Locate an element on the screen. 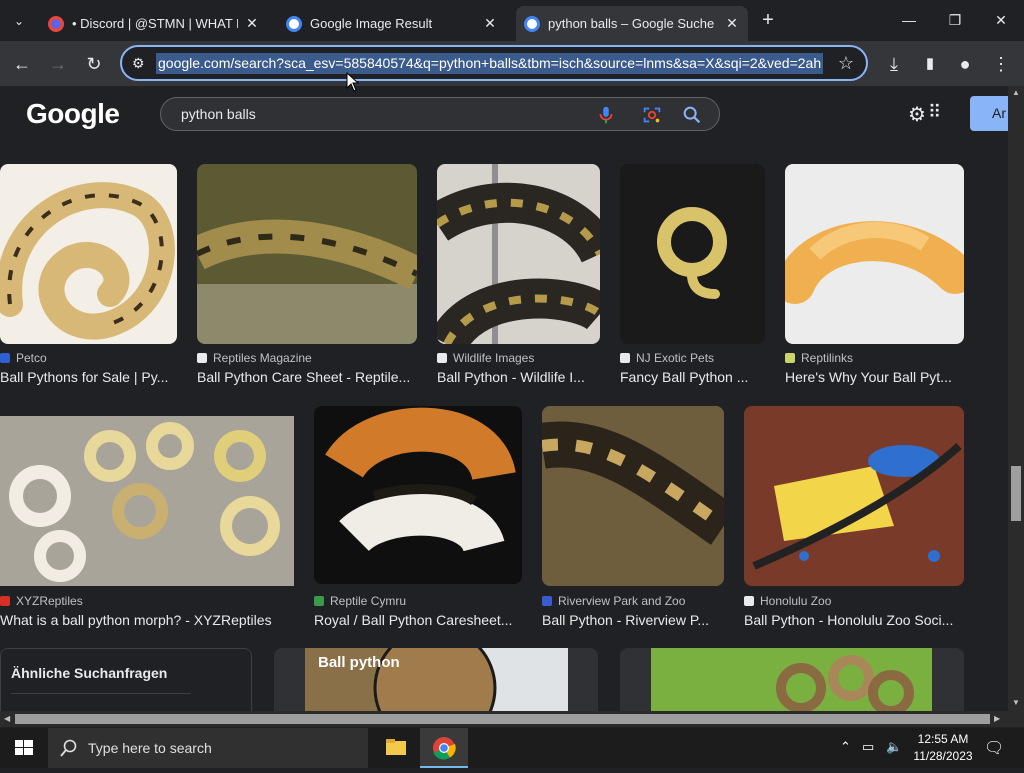 The height and width of the screenshot is (773, 1024). notifications-icon: 🗨 is located at coordinates (994, 748).